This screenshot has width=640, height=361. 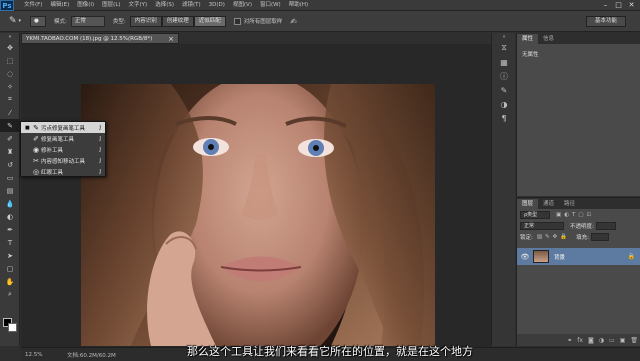 I want to click on proximity-match-button: 近似匹配, so click(x=209, y=21).